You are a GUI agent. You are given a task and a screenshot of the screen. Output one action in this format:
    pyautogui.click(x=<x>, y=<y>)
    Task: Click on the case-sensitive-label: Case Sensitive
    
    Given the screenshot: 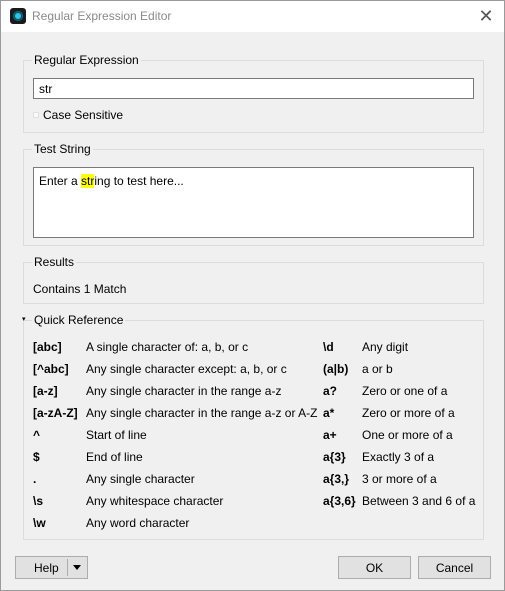 What is the action you would take?
    pyautogui.click(x=83, y=115)
    